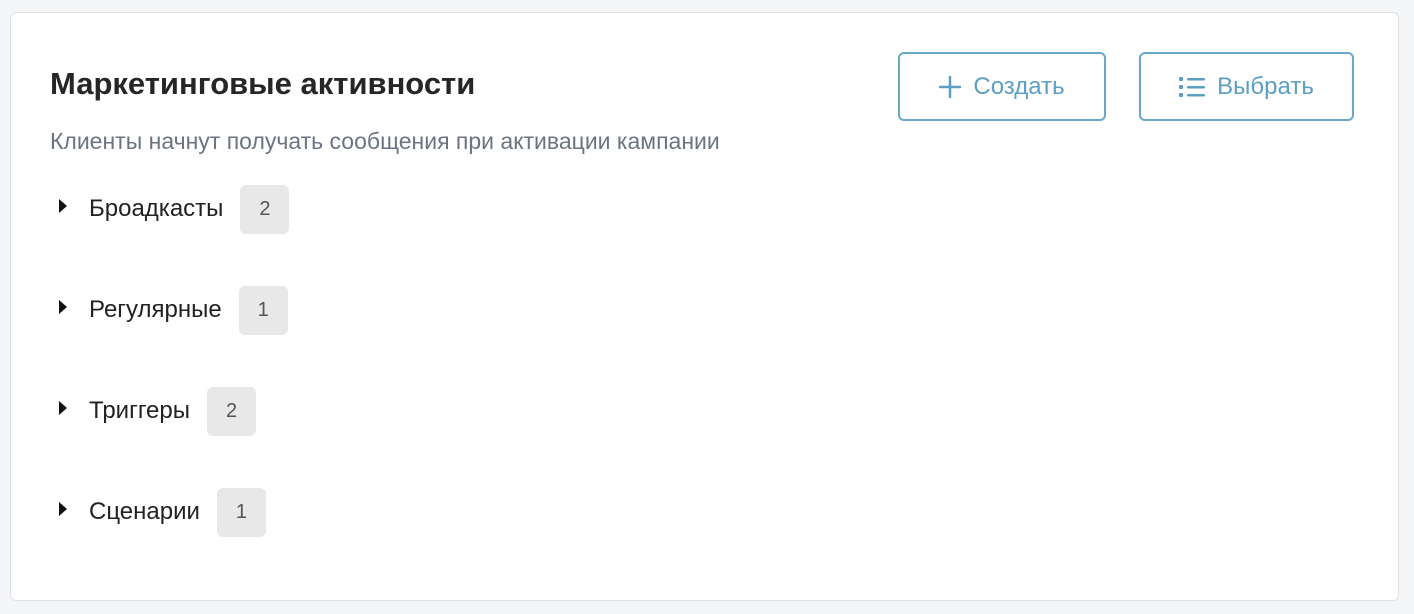 The width and height of the screenshot is (1414, 614). What do you see at coordinates (139, 410) in the screenshot?
I see `group-label: Триггеры` at bounding box center [139, 410].